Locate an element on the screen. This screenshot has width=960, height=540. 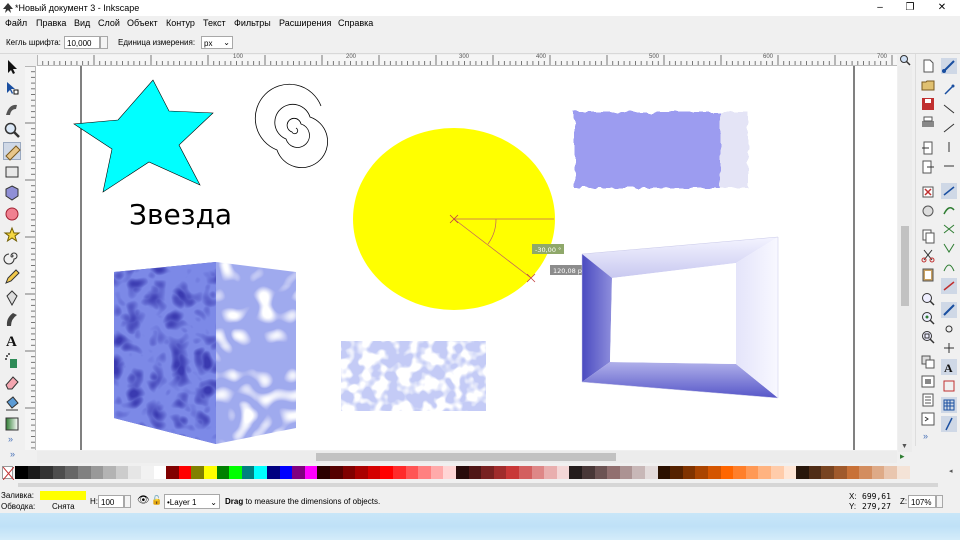
menu-filters: Фильтры is located at coordinates (252, 23).